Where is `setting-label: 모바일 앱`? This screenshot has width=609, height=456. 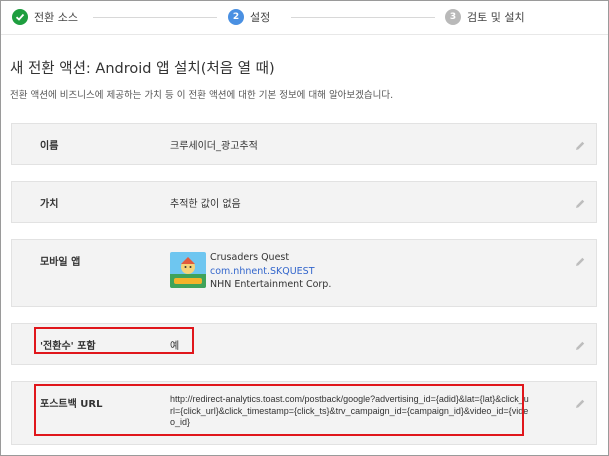 setting-label: 모바일 앱 is located at coordinates (60, 262).